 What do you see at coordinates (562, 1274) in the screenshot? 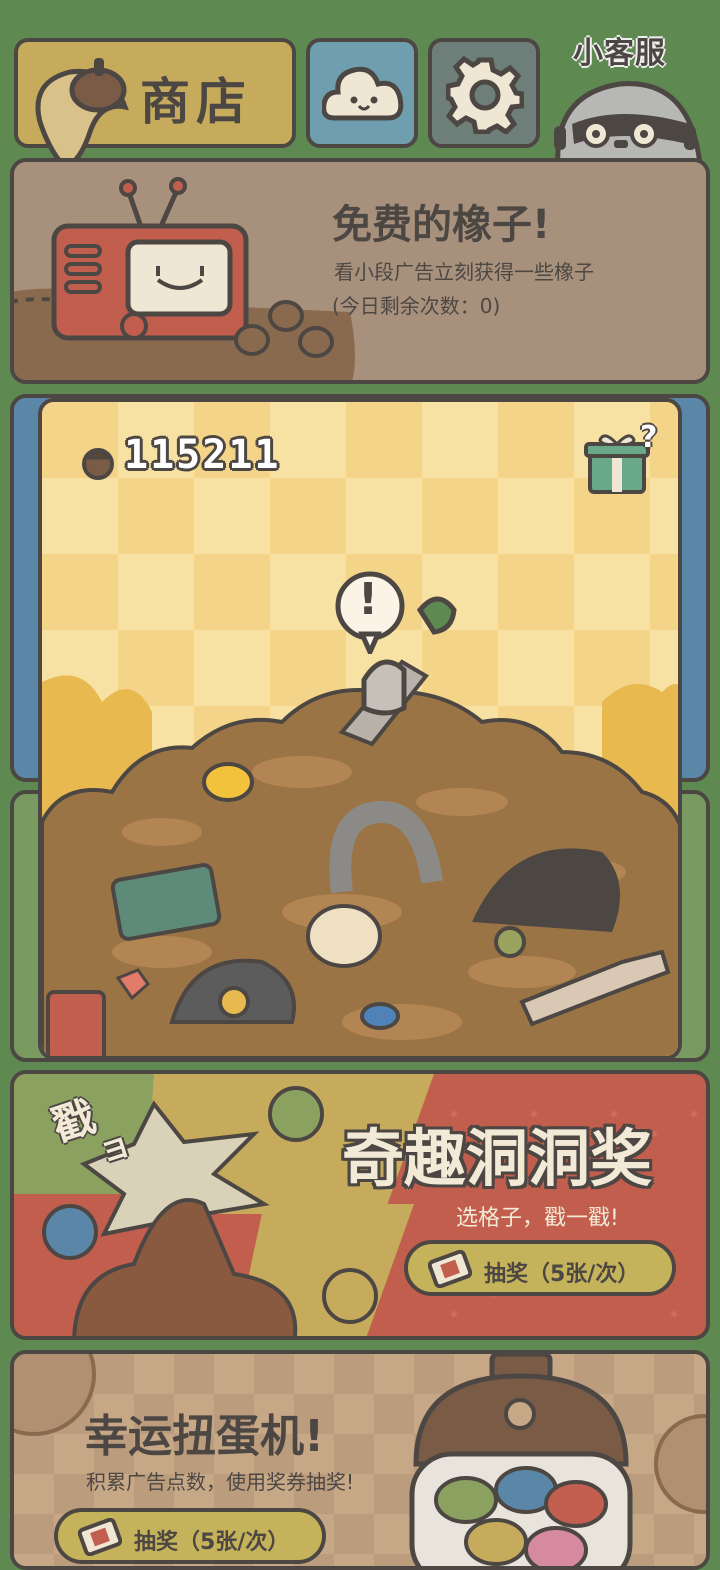
I see `lottery-draw-label: 抽奖（5张/次）` at bounding box center [562, 1274].